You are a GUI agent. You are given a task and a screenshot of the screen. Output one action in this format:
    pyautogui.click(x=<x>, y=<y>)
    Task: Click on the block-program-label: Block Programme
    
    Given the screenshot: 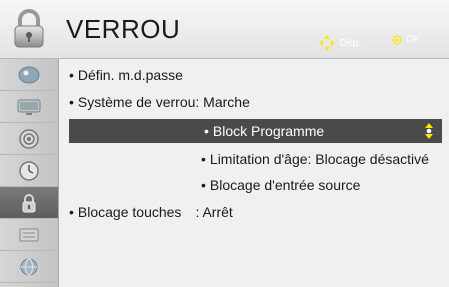 What is the action you would take?
    pyautogui.click(x=268, y=131)
    